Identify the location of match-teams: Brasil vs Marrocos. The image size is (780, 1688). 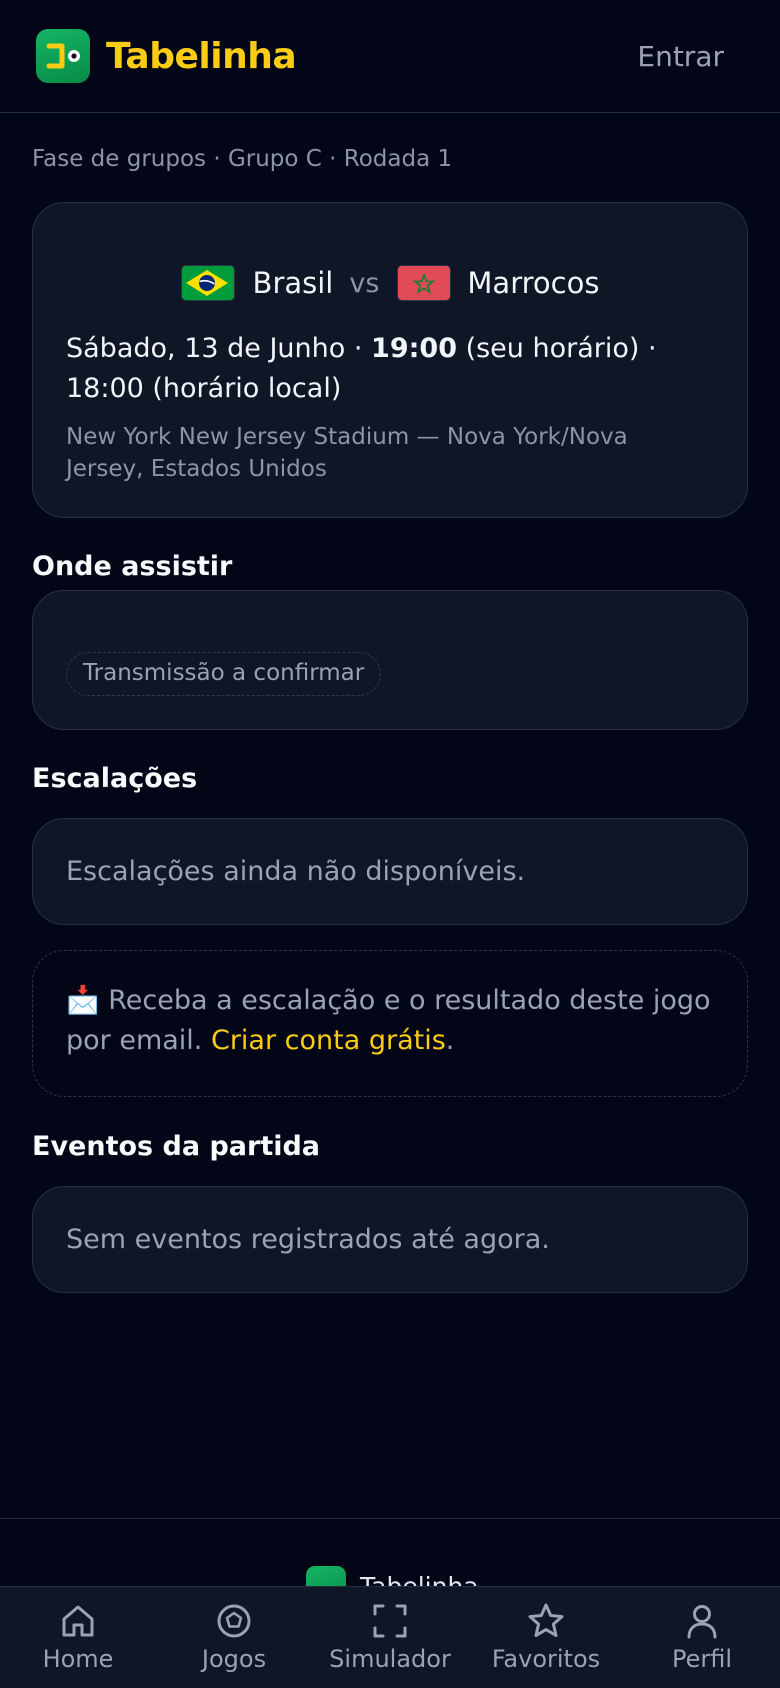
(390, 283).